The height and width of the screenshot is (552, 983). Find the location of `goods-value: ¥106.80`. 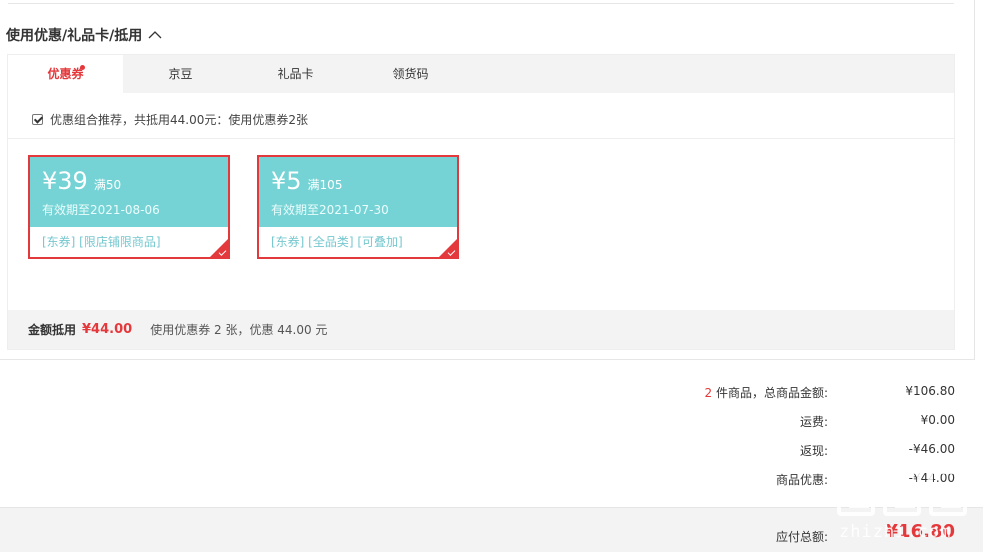

goods-value: ¥106.80 is located at coordinates (930, 391).